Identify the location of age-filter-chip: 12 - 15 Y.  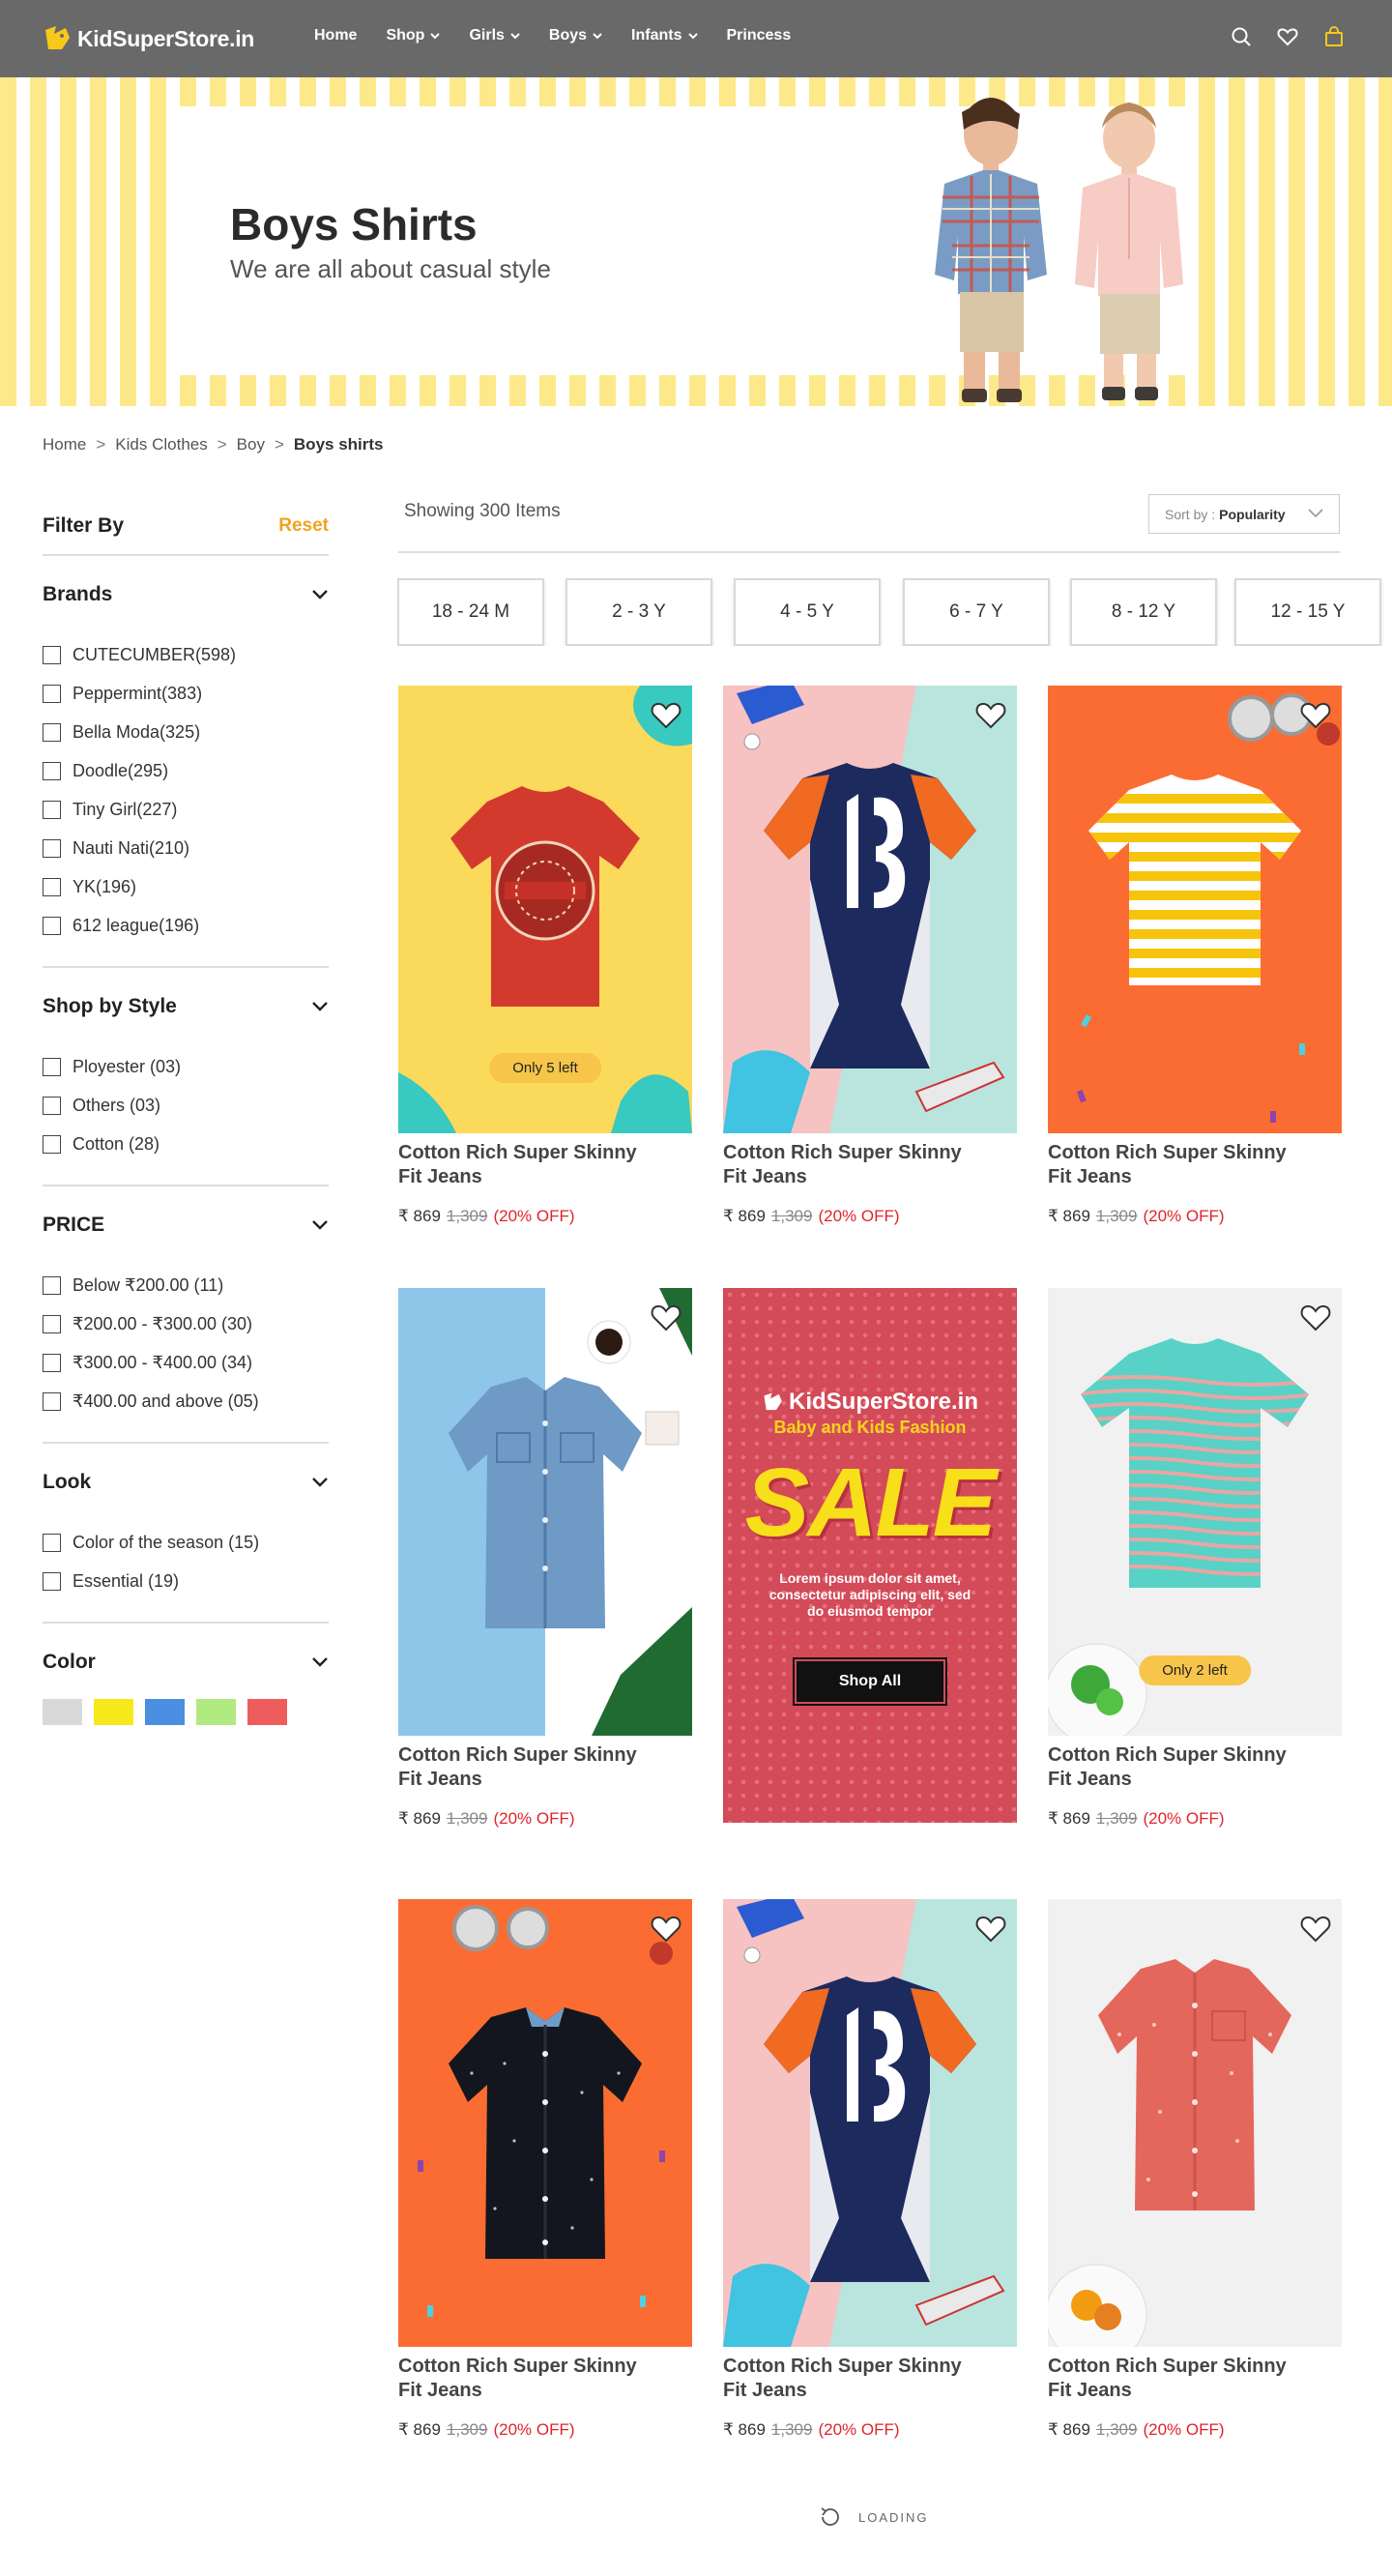
(1308, 612).